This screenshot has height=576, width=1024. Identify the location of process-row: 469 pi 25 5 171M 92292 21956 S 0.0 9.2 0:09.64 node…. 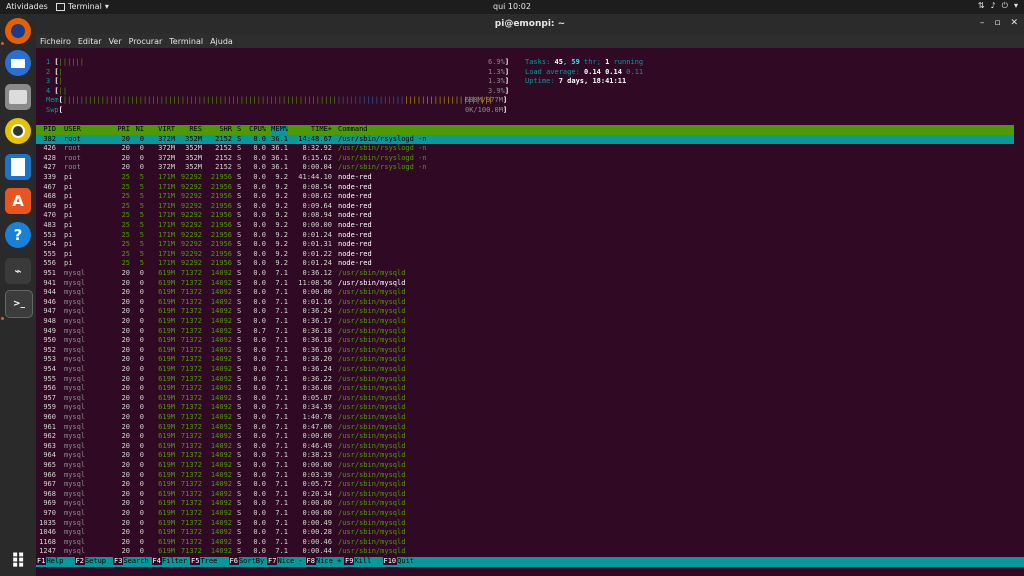
(525, 207).